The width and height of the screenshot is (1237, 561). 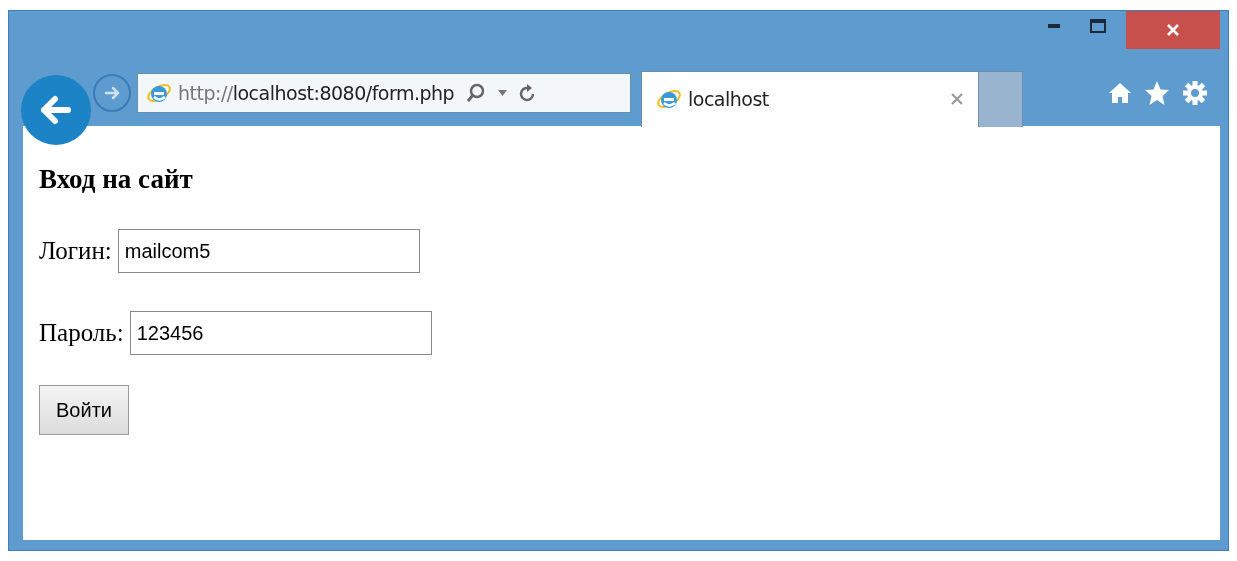 I want to click on field-label: Логин:, so click(x=75, y=251).